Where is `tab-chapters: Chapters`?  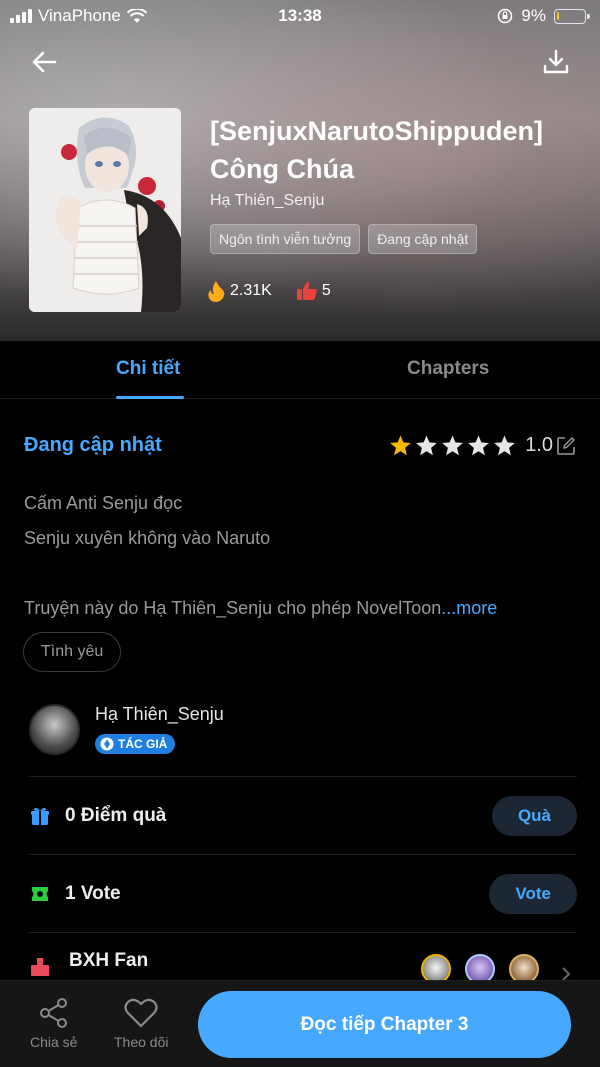 tab-chapters: Chapters is located at coordinates (448, 369).